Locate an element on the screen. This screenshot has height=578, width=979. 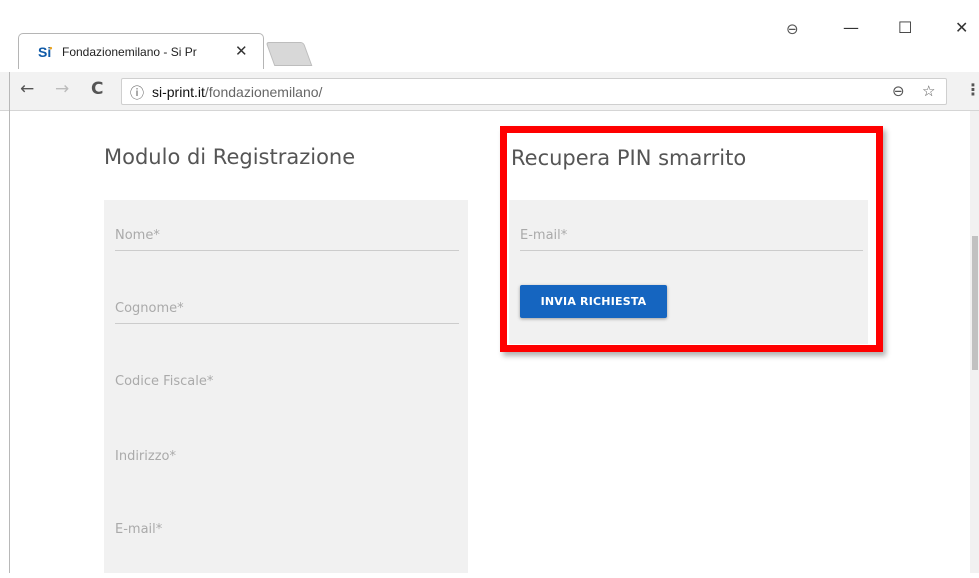
site-logo-icon: Si• is located at coordinates (45, 51).